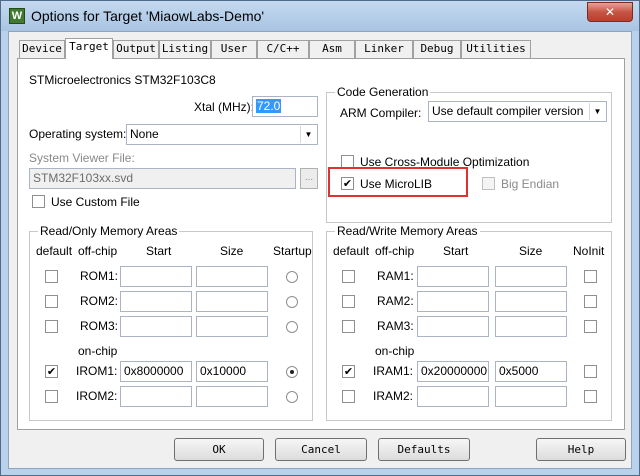 This screenshot has width=640, height=476. What do you see at coordinates (395, 301) in the screenshot?
I see `ram2-label: RAM2:` at bounding box center [395, 301].